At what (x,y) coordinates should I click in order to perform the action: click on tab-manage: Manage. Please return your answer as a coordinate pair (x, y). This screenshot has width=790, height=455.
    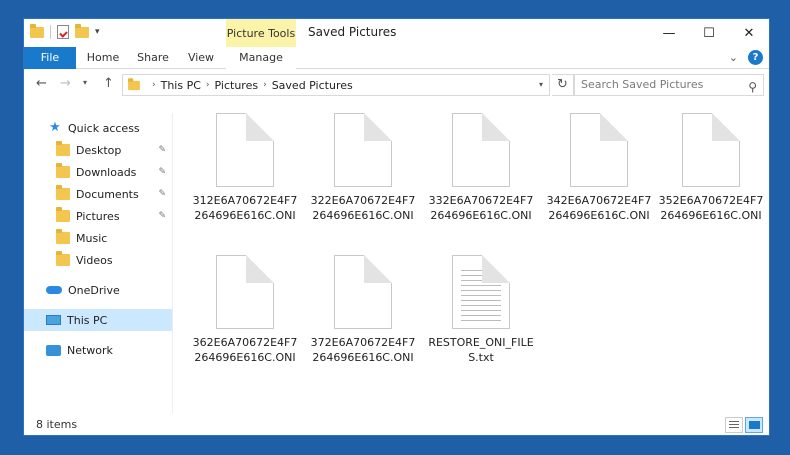
    Looking at the image, I should click on (261, 58).